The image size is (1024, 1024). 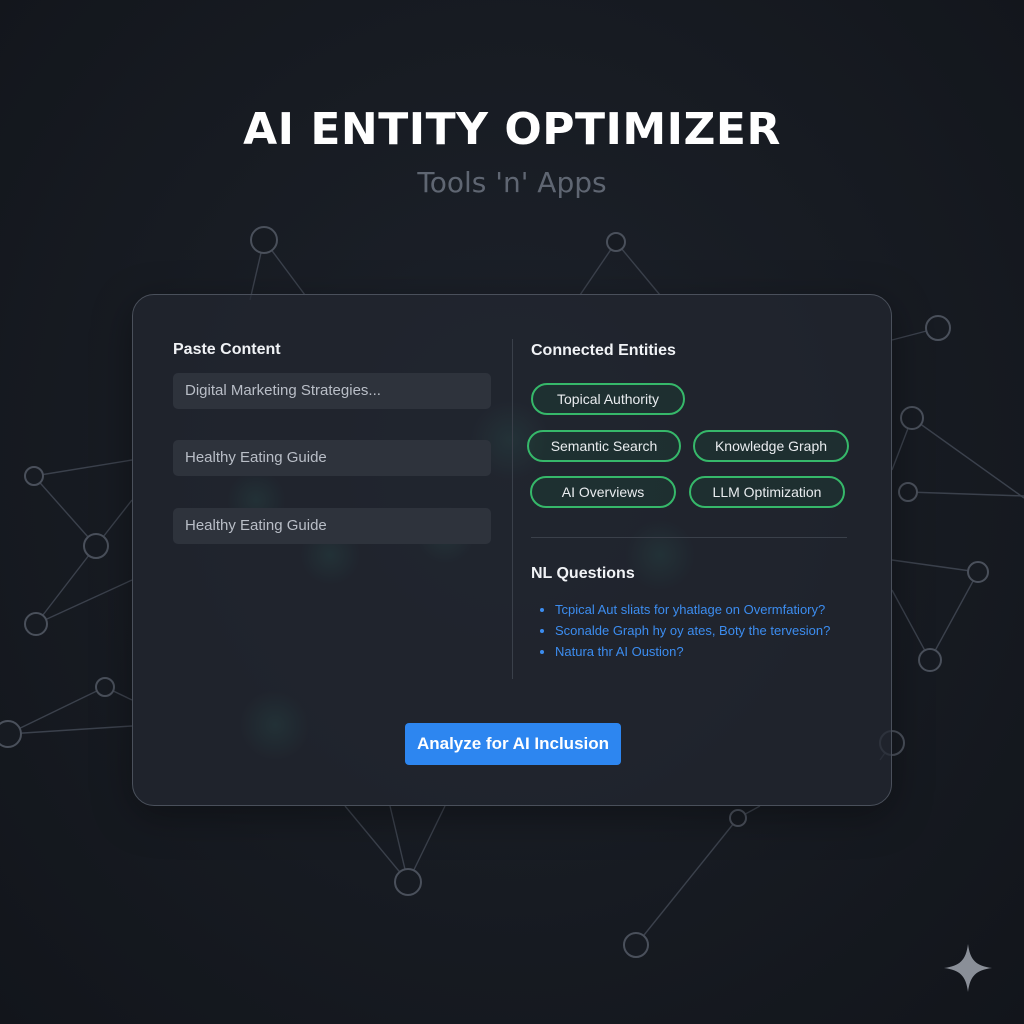 What do you see at coordinates (619, 651) in the screenshot?
I see `nl-question-text: Natura thr AI Oustion?` at bounding box center [619, 651].